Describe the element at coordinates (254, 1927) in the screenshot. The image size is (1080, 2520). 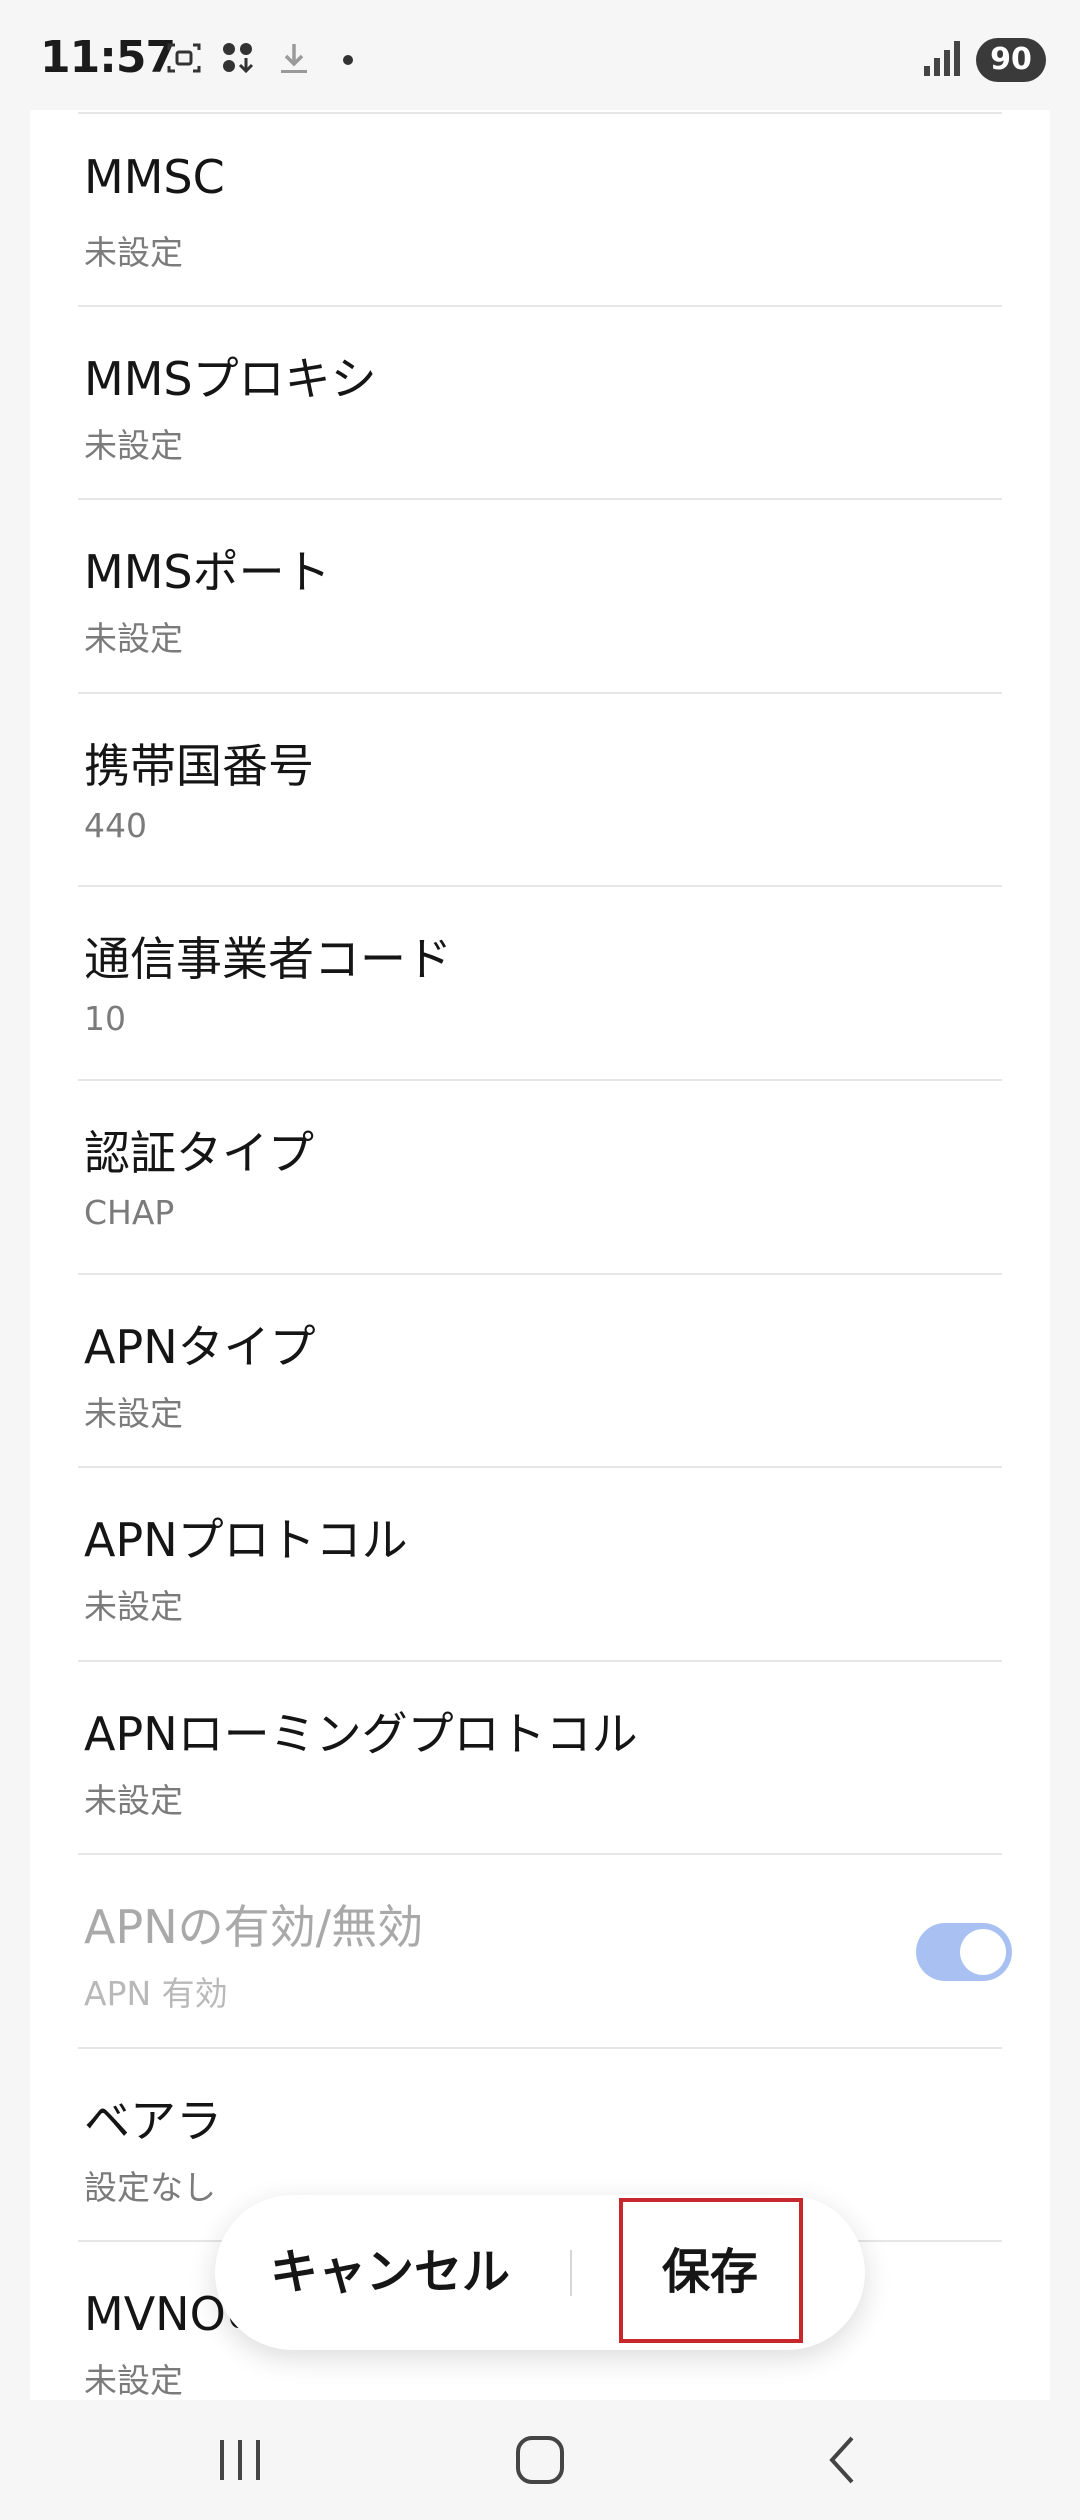
I see `setting-label: APNの有効/無効` at that location.